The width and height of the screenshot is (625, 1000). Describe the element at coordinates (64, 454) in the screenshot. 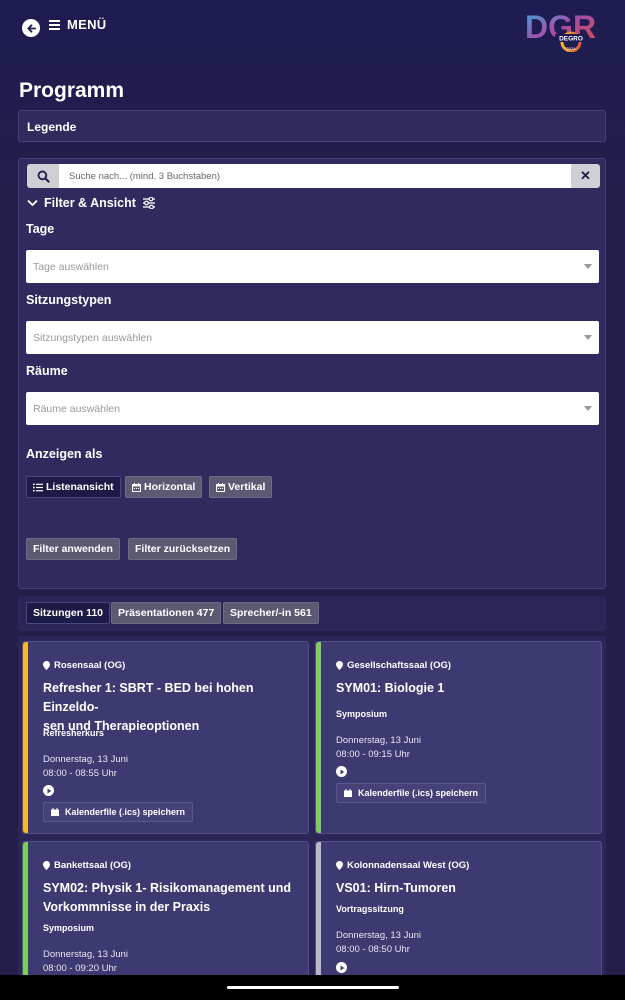

I see `view-as-label: Anzeigen als` at that location.